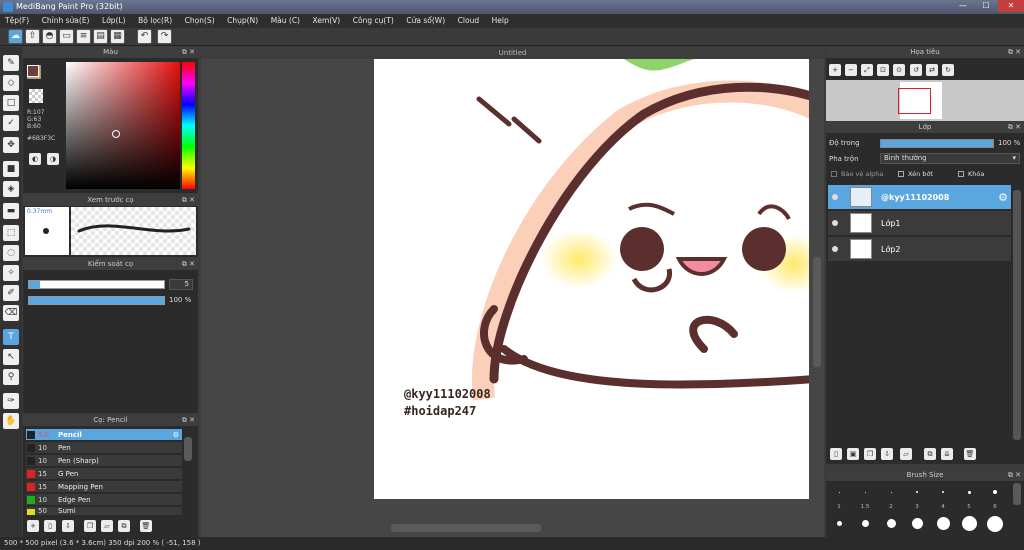 This screenshot has width=1024, height=550. I want to click on foreground-color-swatch, so click(33, 71).